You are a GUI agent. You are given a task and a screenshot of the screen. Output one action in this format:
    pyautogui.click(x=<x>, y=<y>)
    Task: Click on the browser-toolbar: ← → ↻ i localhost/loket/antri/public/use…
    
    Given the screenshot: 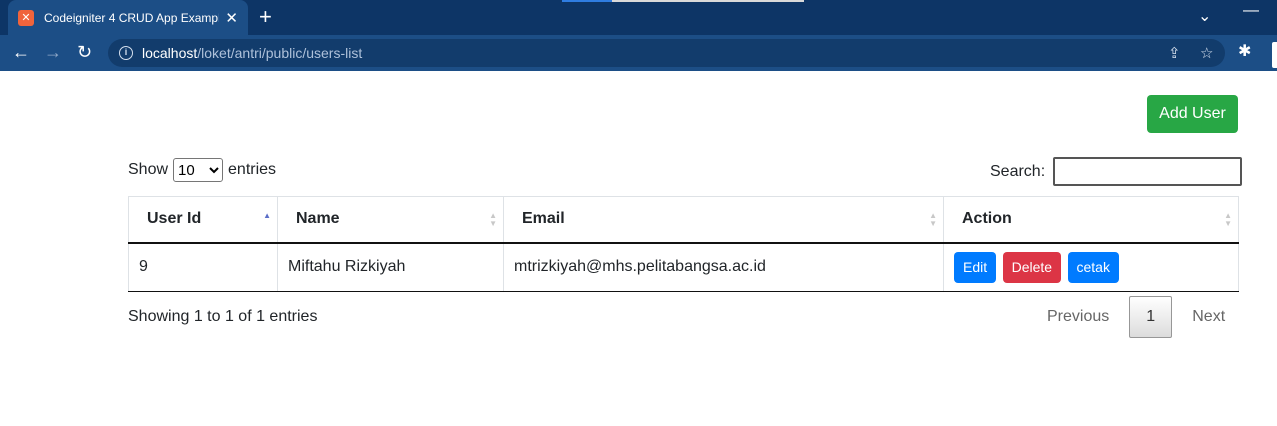 What is the action you would take?
    pyautogui.click(x=638, y=53)
    